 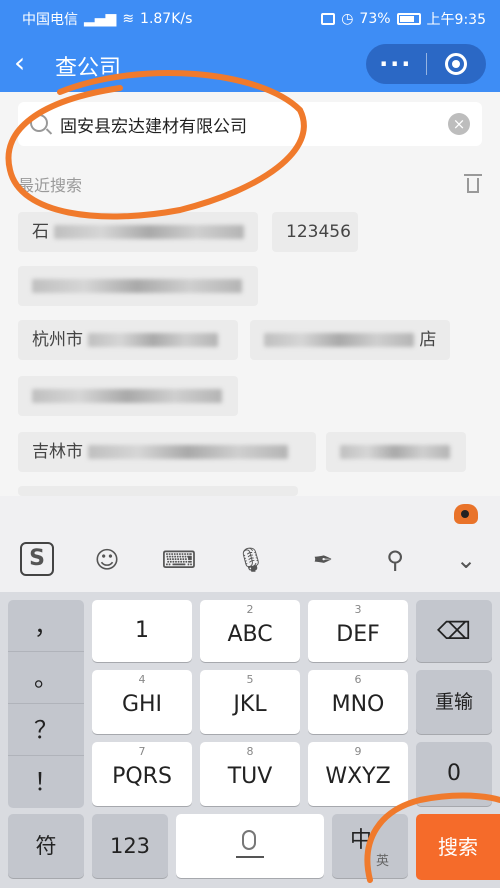 What do you see at coordinates (50, 185) in the screenshot?
I see `history-title: 最近搜索` at bounding box center [50, 185].